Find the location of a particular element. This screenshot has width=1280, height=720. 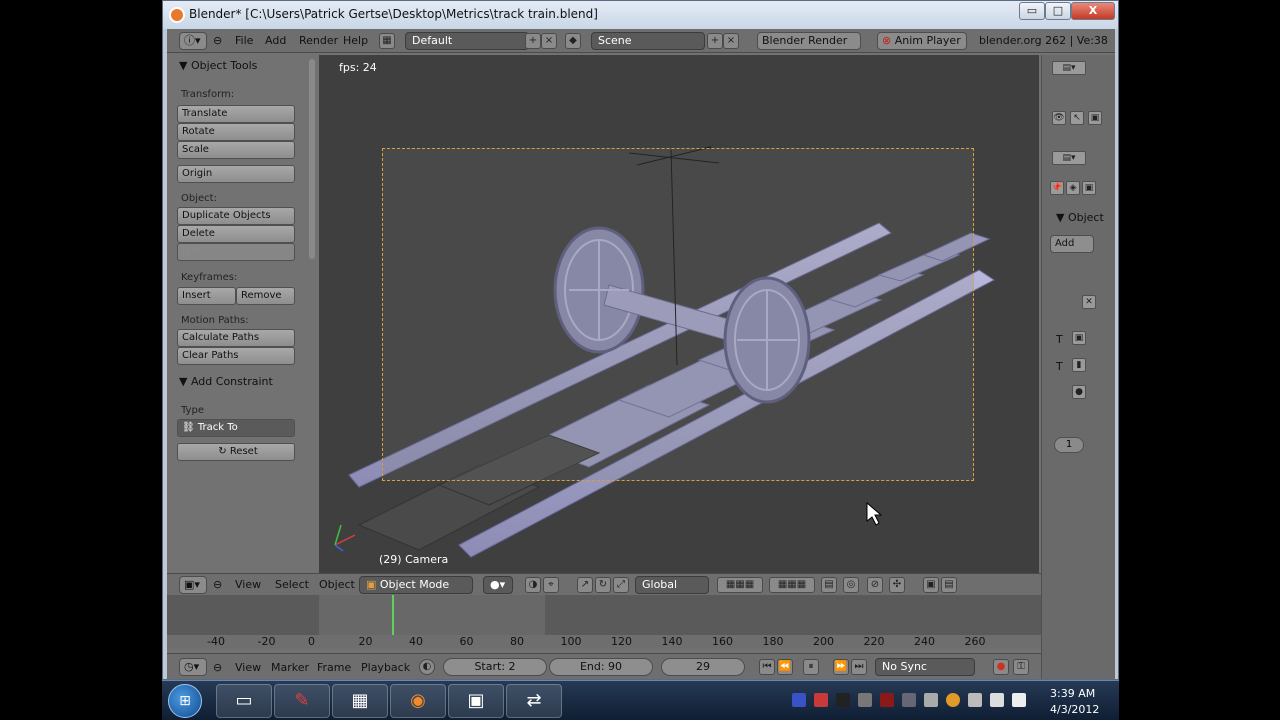

screen-layout-icon: ▦ is located at coordinates (387, 41).